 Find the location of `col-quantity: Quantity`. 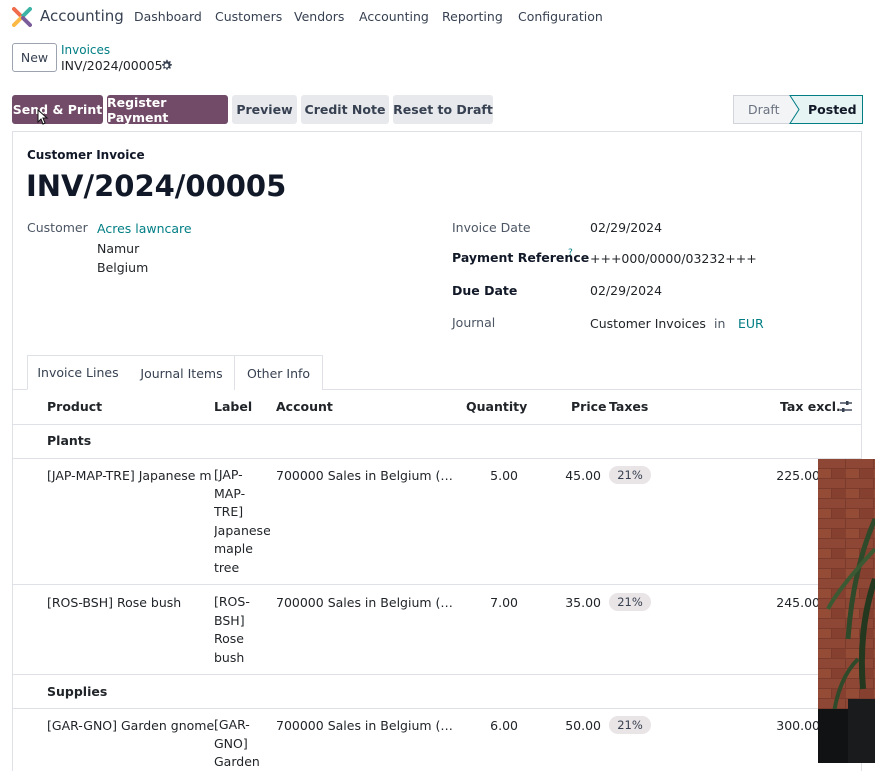

col-quantity: Quantity is located at coordinates (496, 406).